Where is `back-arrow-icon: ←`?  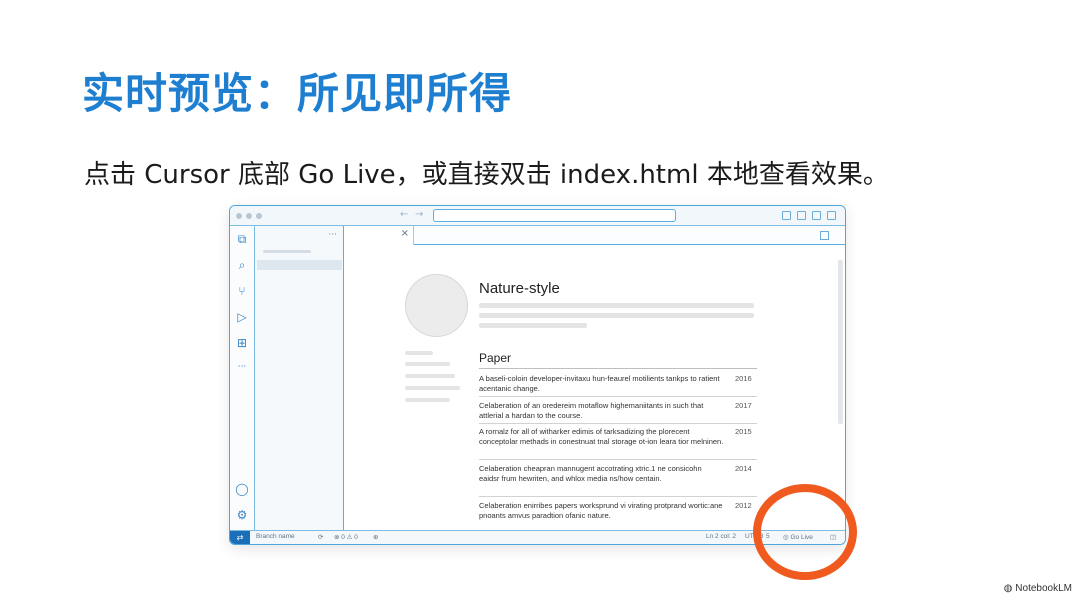 back-arrow-icon: ← is located at coordinates (404, 214).